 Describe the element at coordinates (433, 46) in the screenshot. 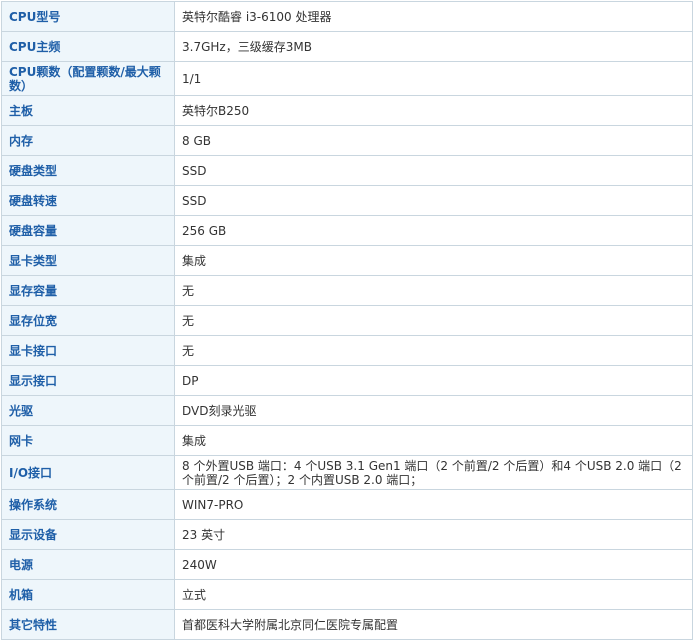

I see `spec-value: 3.7GHz，三级缓存3MB` at that location.